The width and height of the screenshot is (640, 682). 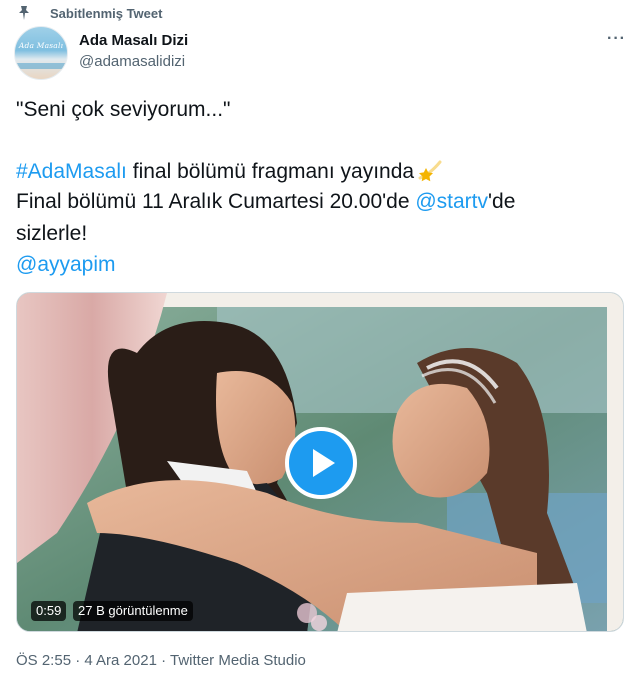 I want to click on shooting-star-icon, so click(x=431, y=170).